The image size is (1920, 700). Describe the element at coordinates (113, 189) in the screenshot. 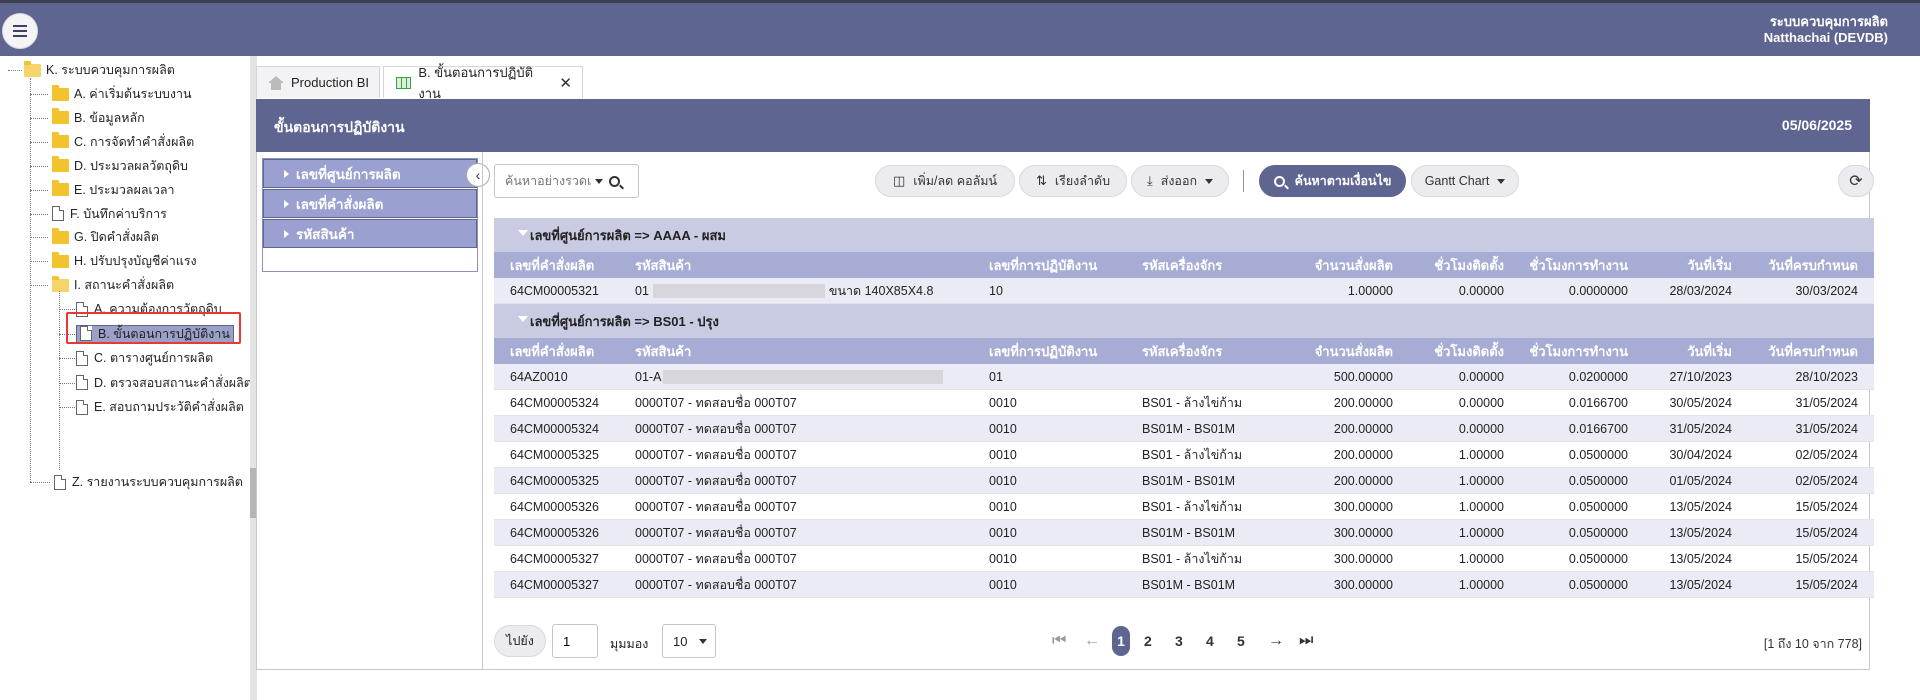

I see `tree-item: E. ประมวลผลเวลา` at that location.